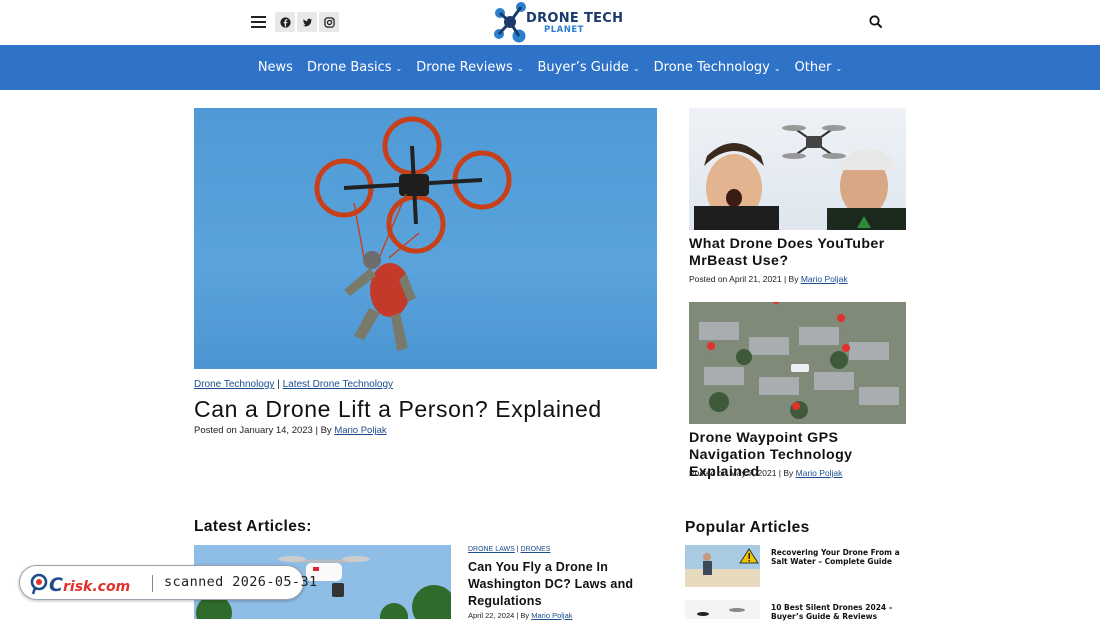  Describe the element at coordinates (96, 587) in the screenshot. I see `svg-text: risk.com` at that location.